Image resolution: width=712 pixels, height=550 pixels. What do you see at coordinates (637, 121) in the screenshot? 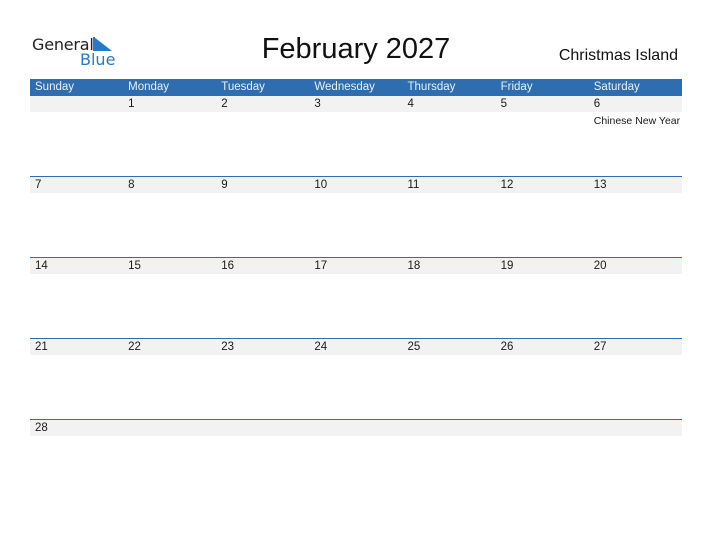
I see `holiday-label: Chinese New Year` at bounding box center [637, 121].